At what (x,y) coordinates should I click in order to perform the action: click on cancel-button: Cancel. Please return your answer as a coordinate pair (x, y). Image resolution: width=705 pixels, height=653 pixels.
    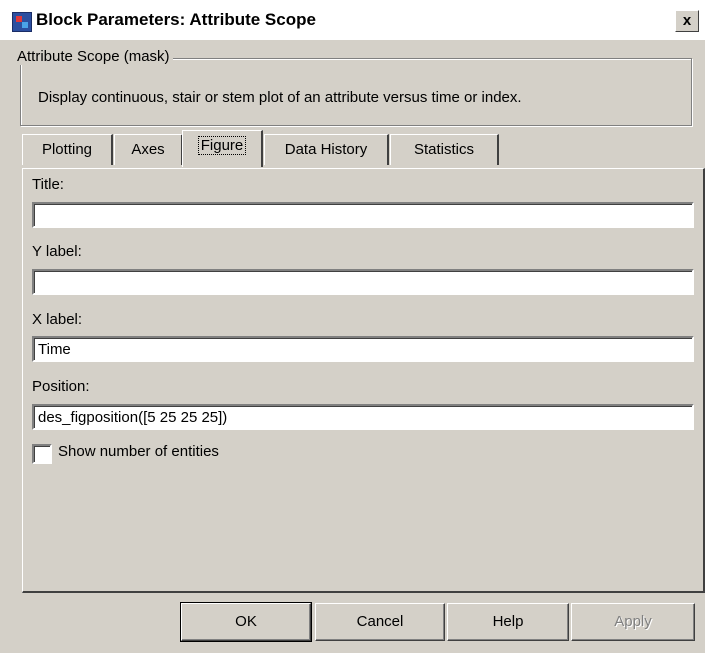
    Looking at the image, I should click on (380, 622).